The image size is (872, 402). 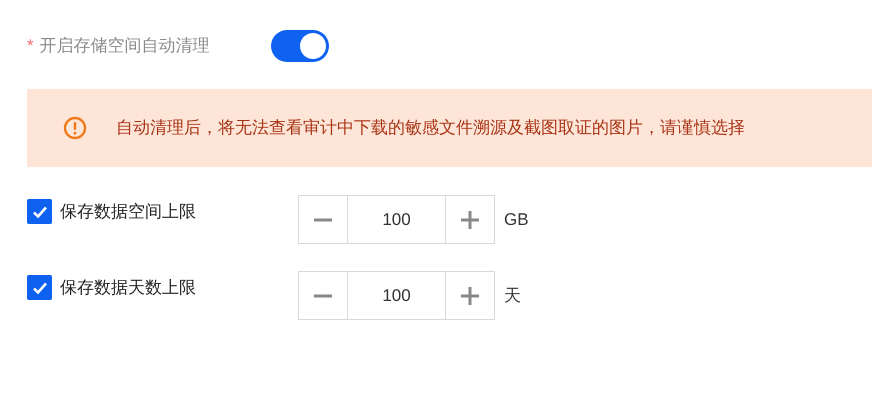 I want to click on required-mark: *, so click(x=30, y=46).